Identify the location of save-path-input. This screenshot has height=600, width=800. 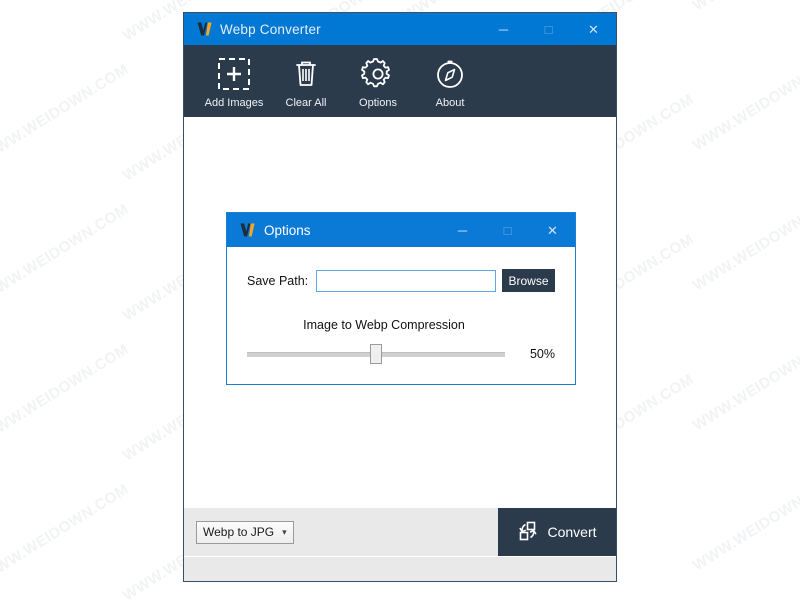
(406, 280).